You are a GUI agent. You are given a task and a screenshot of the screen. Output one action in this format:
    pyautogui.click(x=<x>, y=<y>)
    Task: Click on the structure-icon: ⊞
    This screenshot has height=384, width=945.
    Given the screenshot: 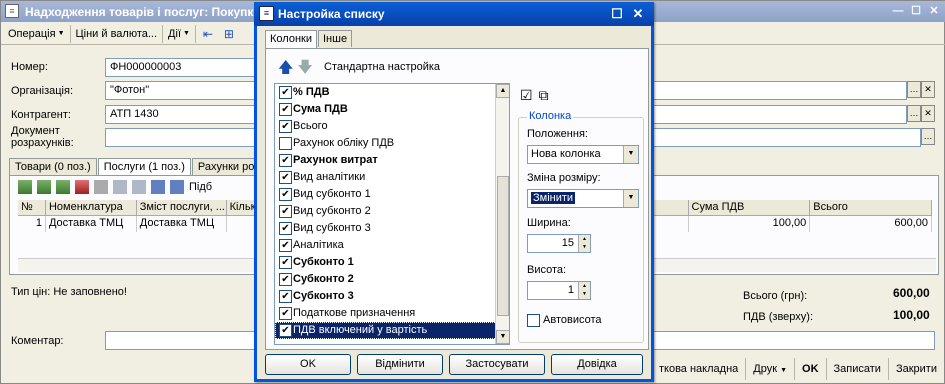 What is the action you would take?
    pyautogui.click(x=229, y=34)
    